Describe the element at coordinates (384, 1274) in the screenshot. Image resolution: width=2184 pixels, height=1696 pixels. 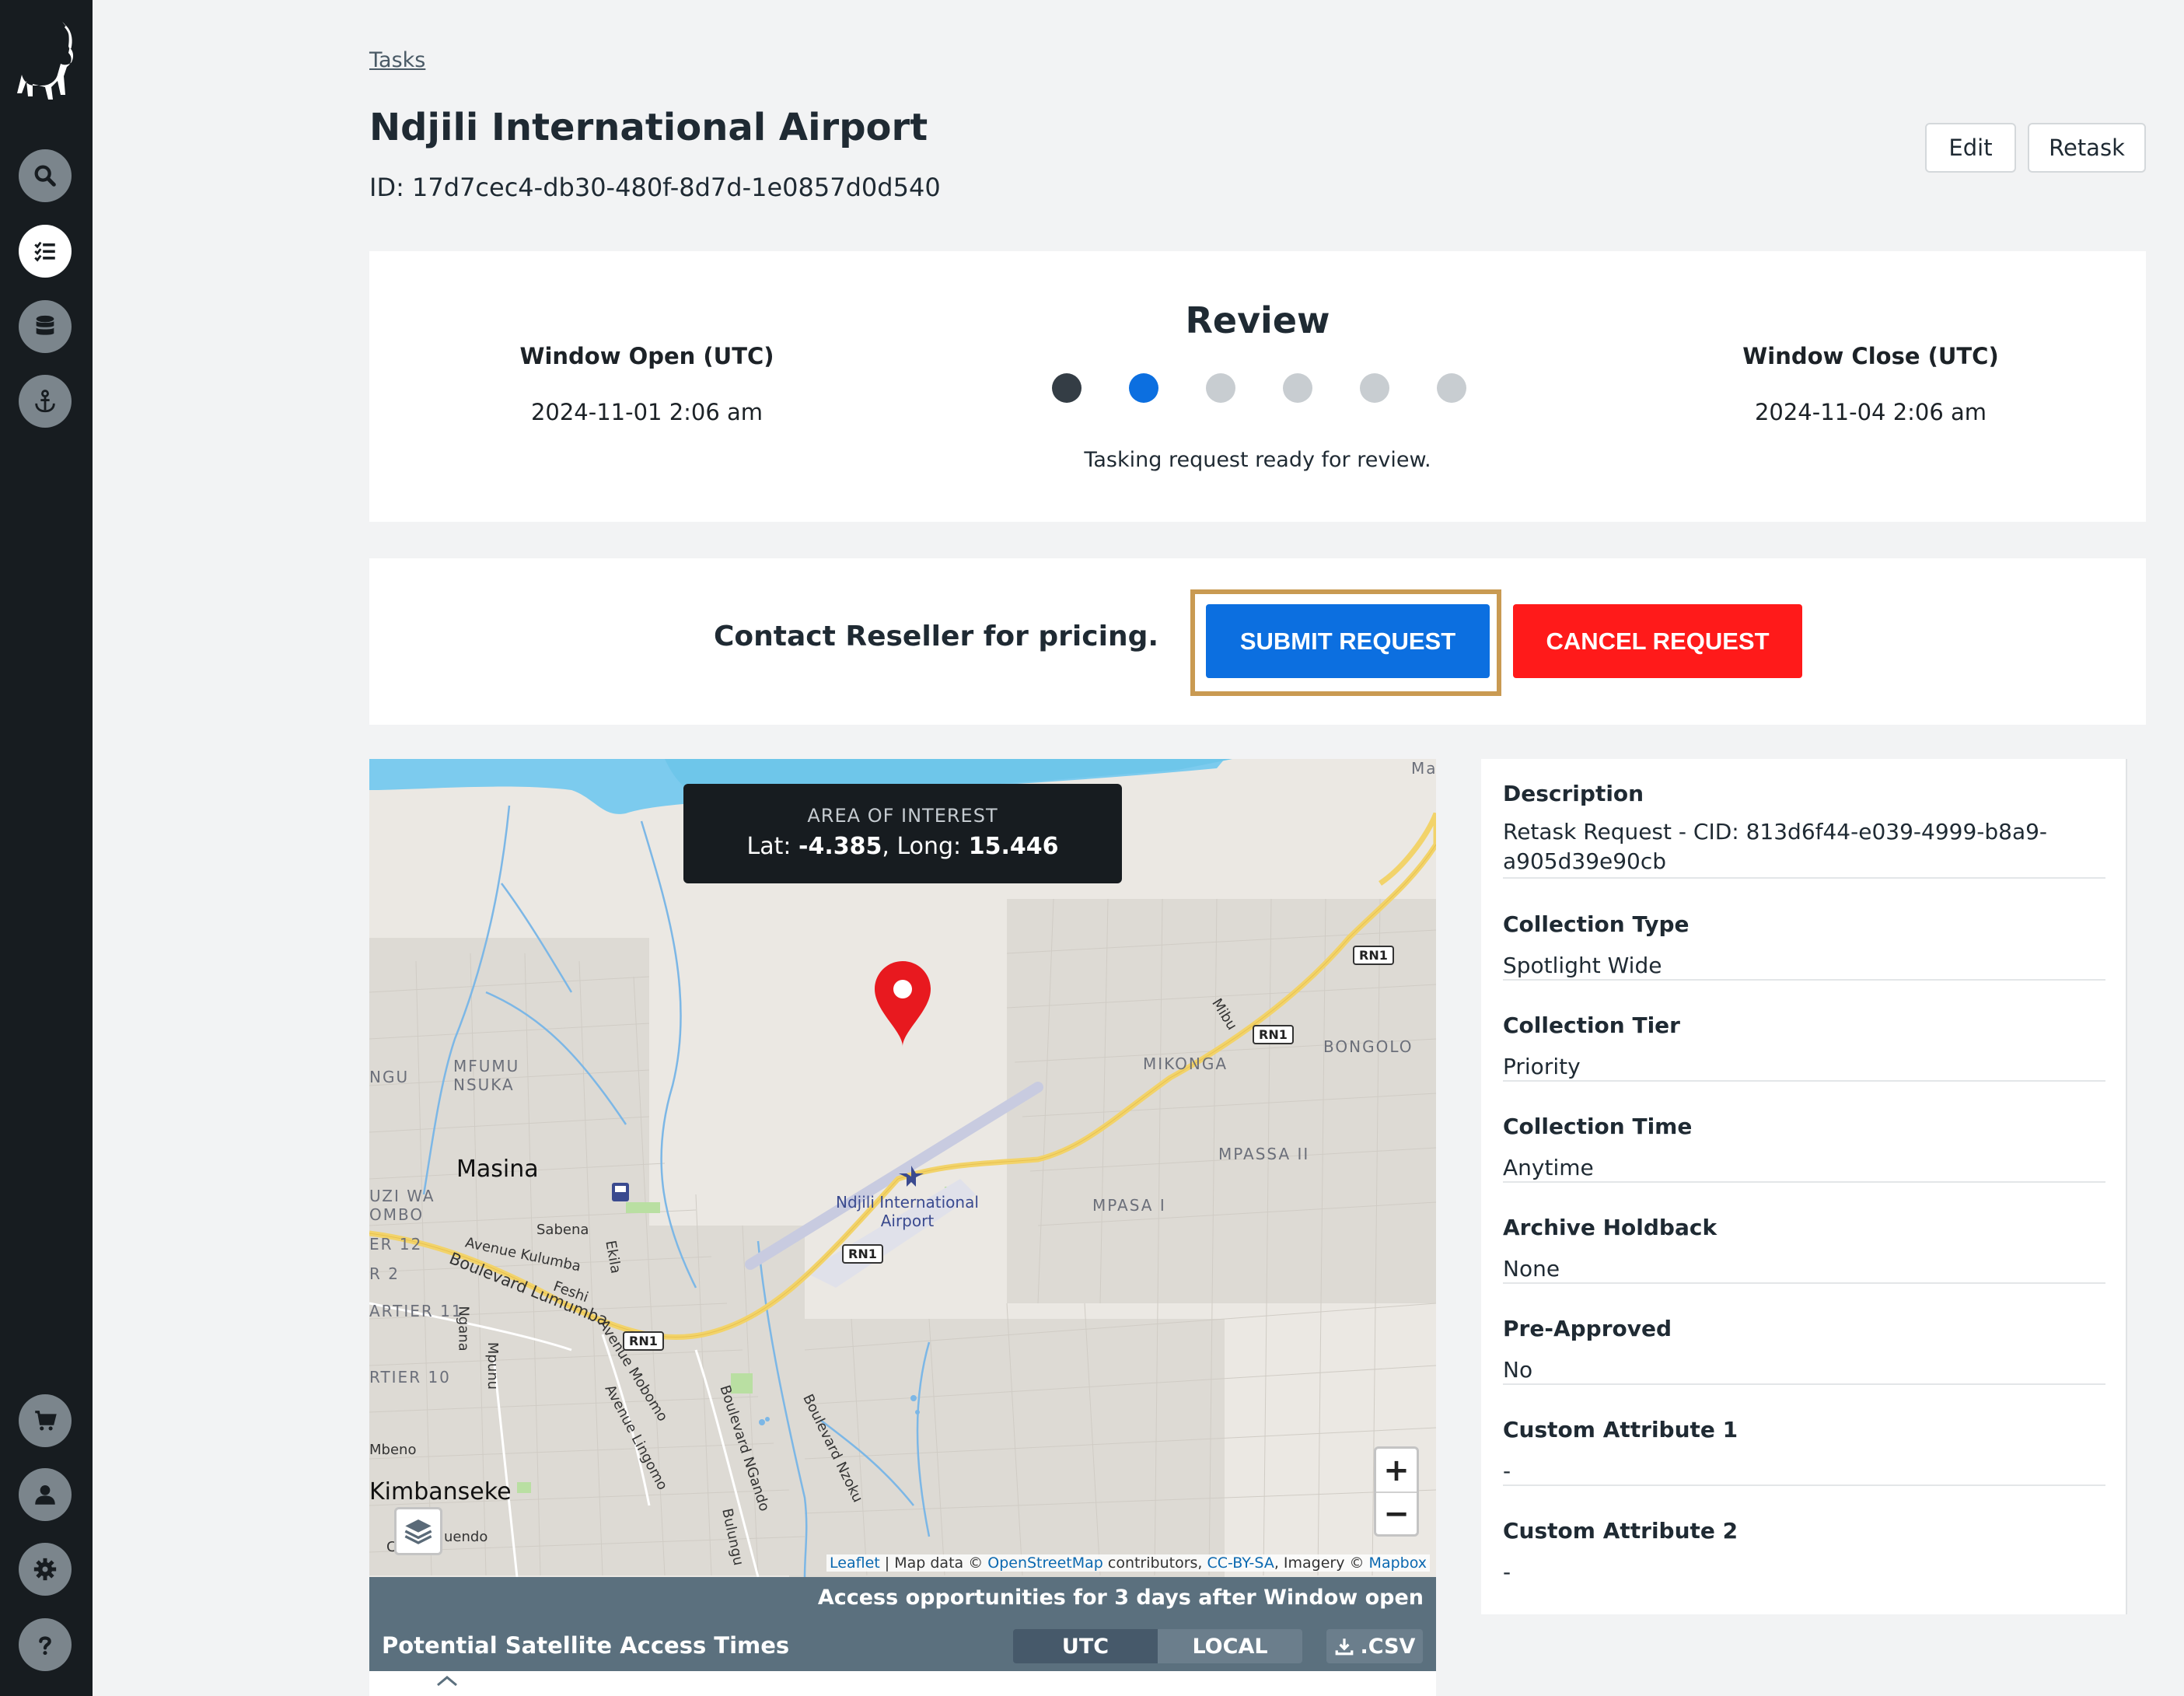
I see `map-label-r2: R 2` at that location.